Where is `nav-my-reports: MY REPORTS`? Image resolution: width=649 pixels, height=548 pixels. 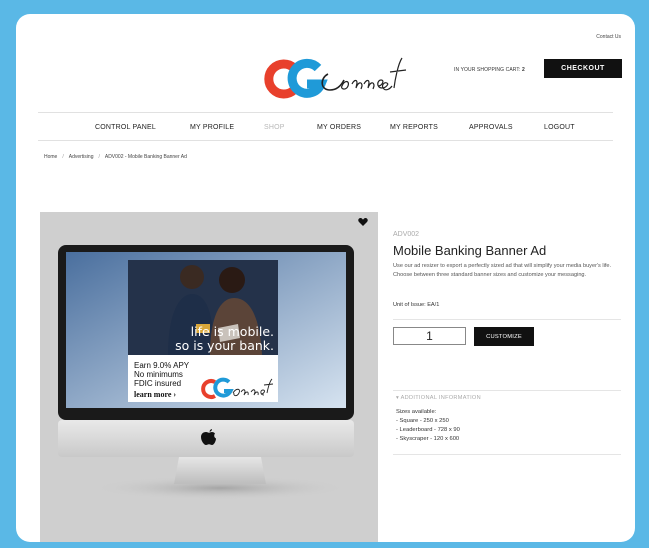
nav-my-reports: MY REPORTS is located at coordinates (414, 127).